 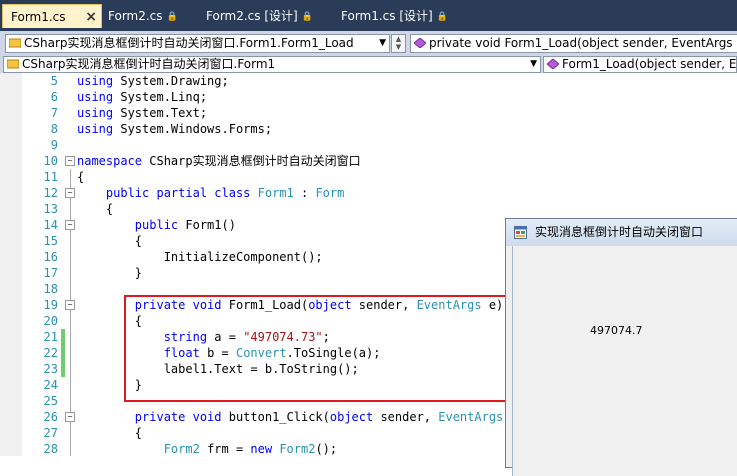 I want to click on code-line: 6 using System.Linq;, so click(x=368, y=97).